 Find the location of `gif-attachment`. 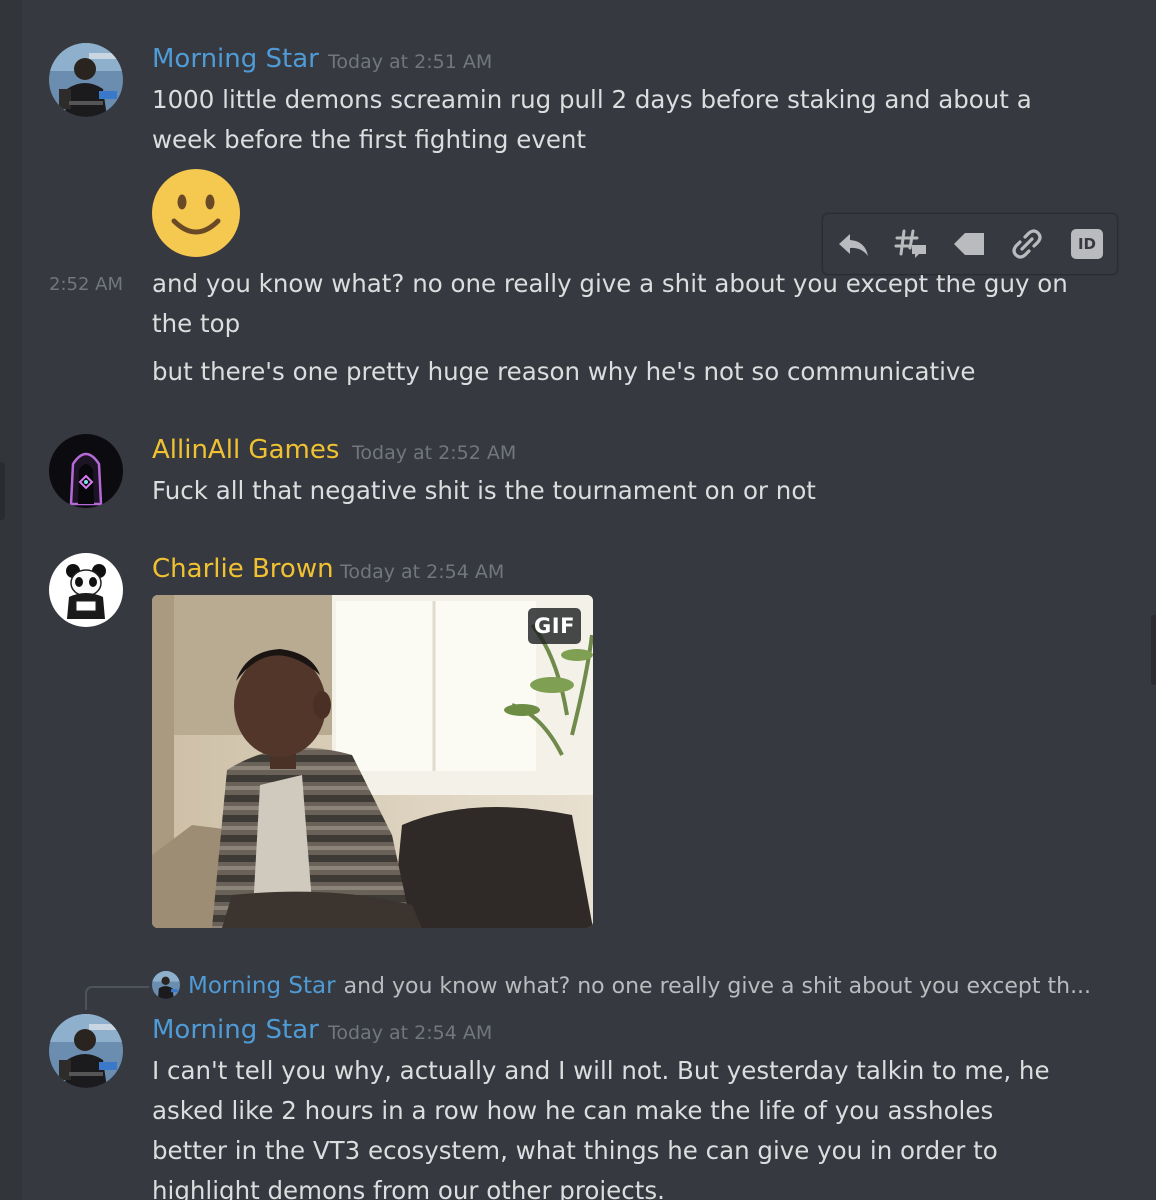

gif-attachment is located at coordinates (372, 761).